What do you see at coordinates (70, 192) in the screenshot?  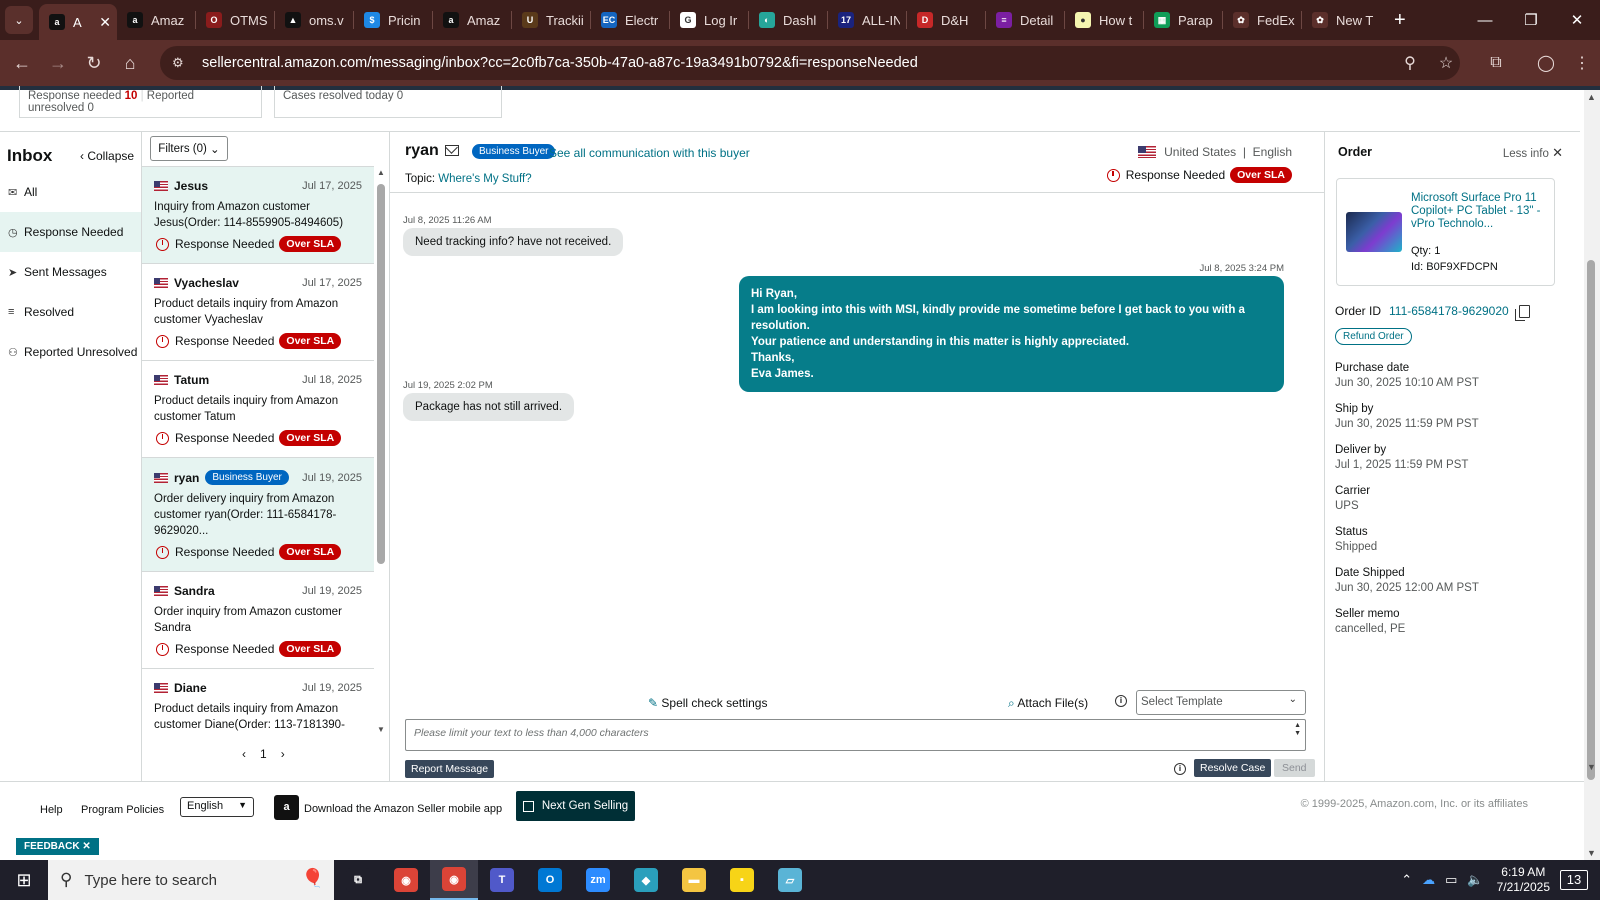 I see `sidebar-item-all: ✉ All` at bounding box center [70, 192].